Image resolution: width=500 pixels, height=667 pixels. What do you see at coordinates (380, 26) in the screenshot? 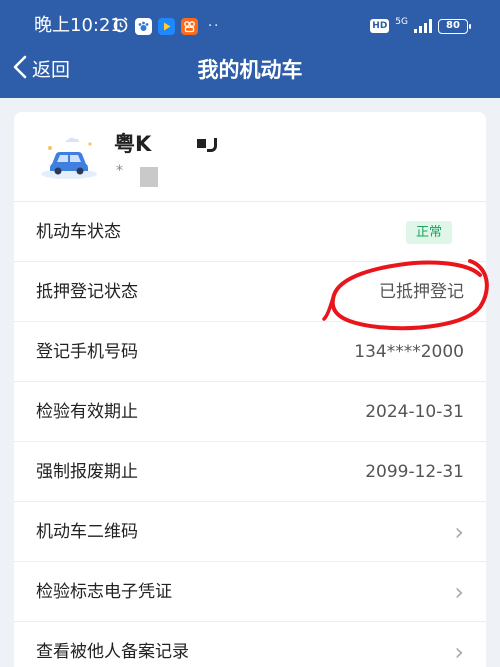
I see `hd-badge: HD` at bounding box center [380, 26].